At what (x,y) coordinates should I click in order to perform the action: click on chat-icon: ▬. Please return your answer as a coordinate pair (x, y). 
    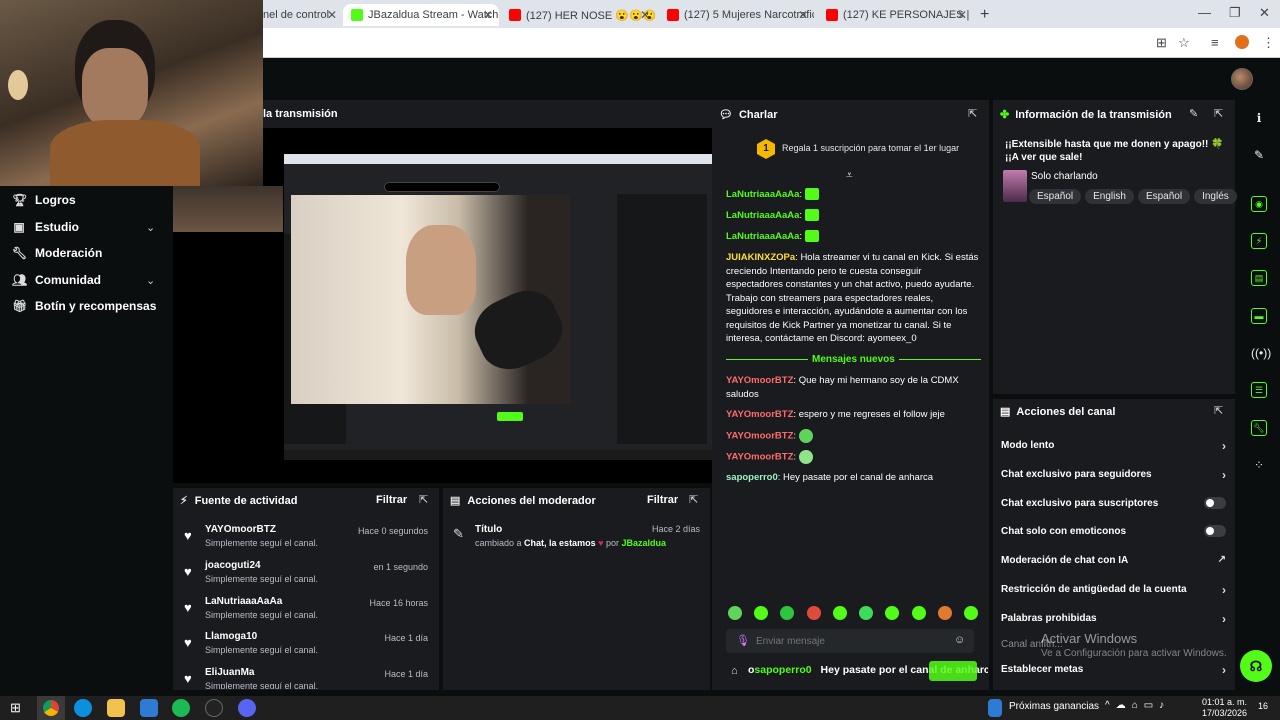
    Looking at the image, I should click on (1259, 316).